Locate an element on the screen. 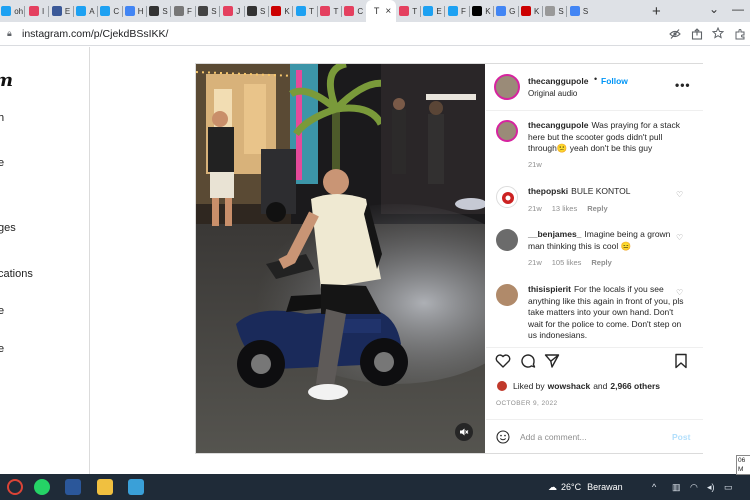 The width and height of the screenshot is (750, 500). caption-username: thecanggupole is located at coordinates (558, 125).